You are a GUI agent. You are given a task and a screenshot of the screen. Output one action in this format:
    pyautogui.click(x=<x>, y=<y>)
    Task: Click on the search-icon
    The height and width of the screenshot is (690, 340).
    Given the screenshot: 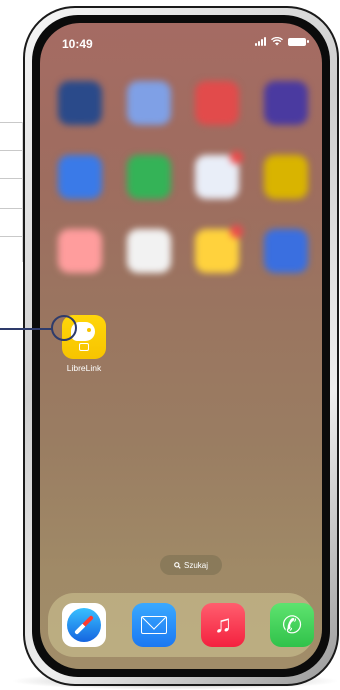 What is the action you would take?
    pyautogui.click(x=177, y=565)
    